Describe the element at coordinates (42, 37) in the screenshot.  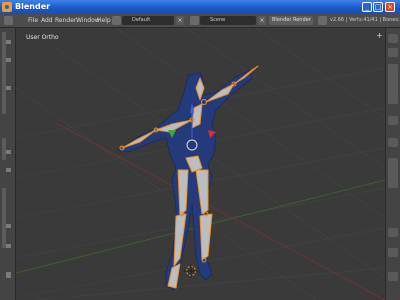
I see `viewport-view-label: User Ortho` at that location.